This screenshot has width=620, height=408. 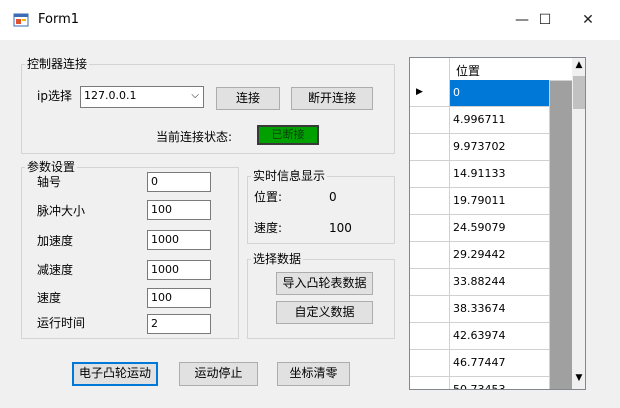 What do you see at coordinates (110, 95) in the screenshot?
I see `ip-select-value: 127.0.0.1` at bounding box center [110, 95].